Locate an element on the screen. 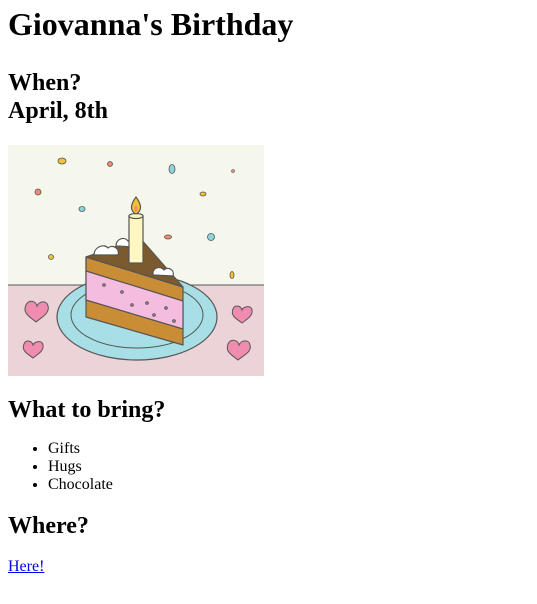 The width and height of the screenshot is (537, 604). event-date: April, 8th is located at coordinates (58, 111).